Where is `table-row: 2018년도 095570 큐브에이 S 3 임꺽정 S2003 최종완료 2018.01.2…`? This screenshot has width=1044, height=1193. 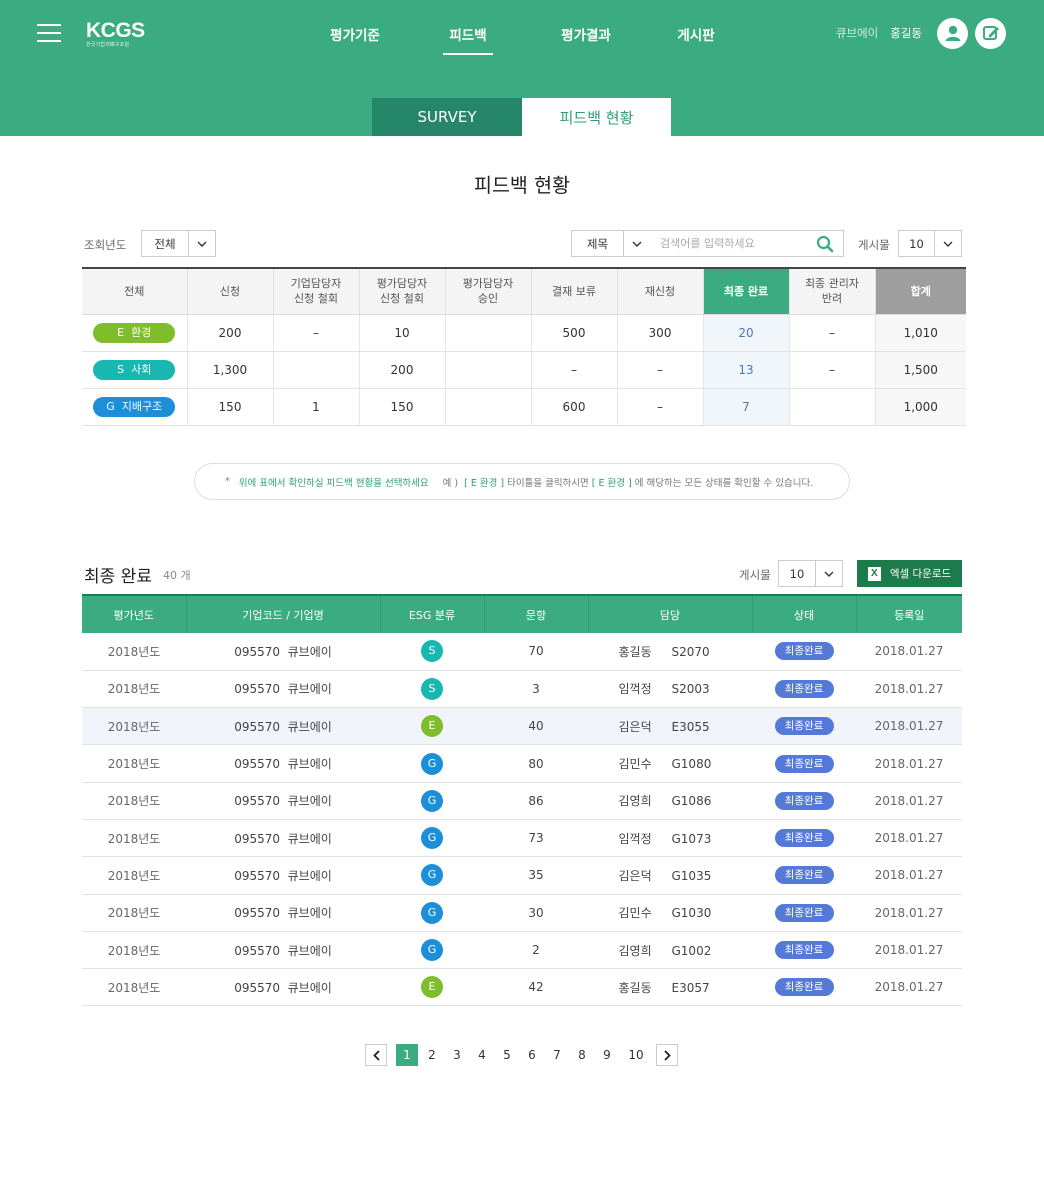 table-row: 2018년도 095570 큐브에이 S 3 임꺽정 S2003 최종완료 2018.01.2… is located at coordinates (522, 689).